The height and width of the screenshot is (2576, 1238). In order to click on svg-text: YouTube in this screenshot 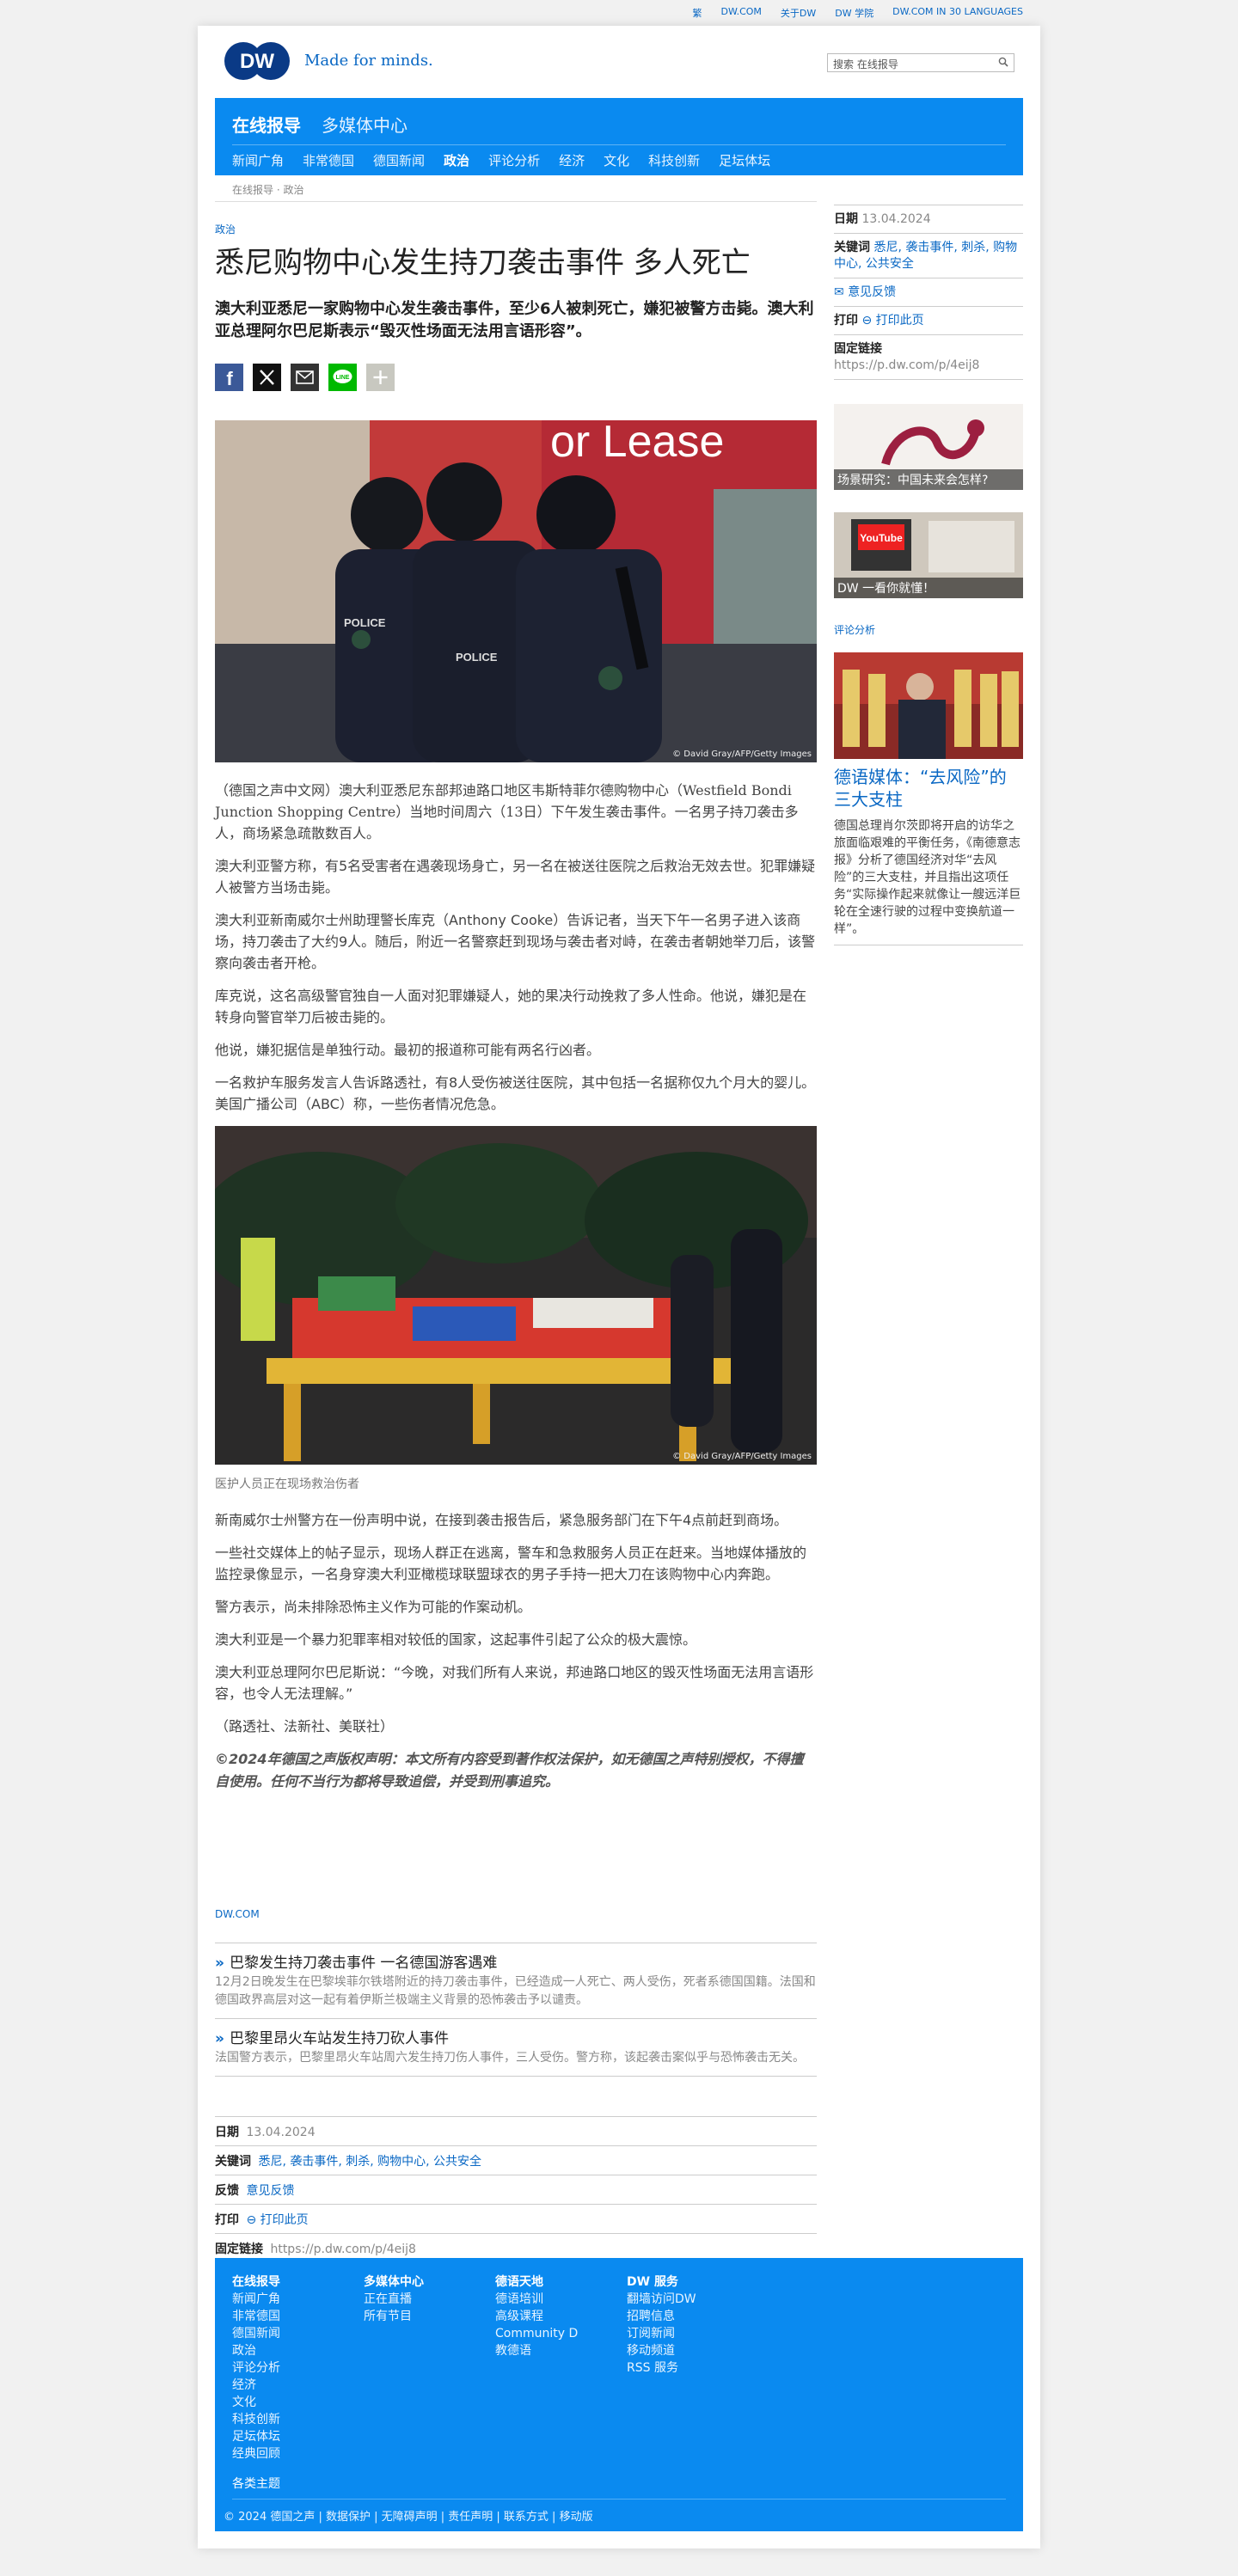, I will do `click(882, 538)`.